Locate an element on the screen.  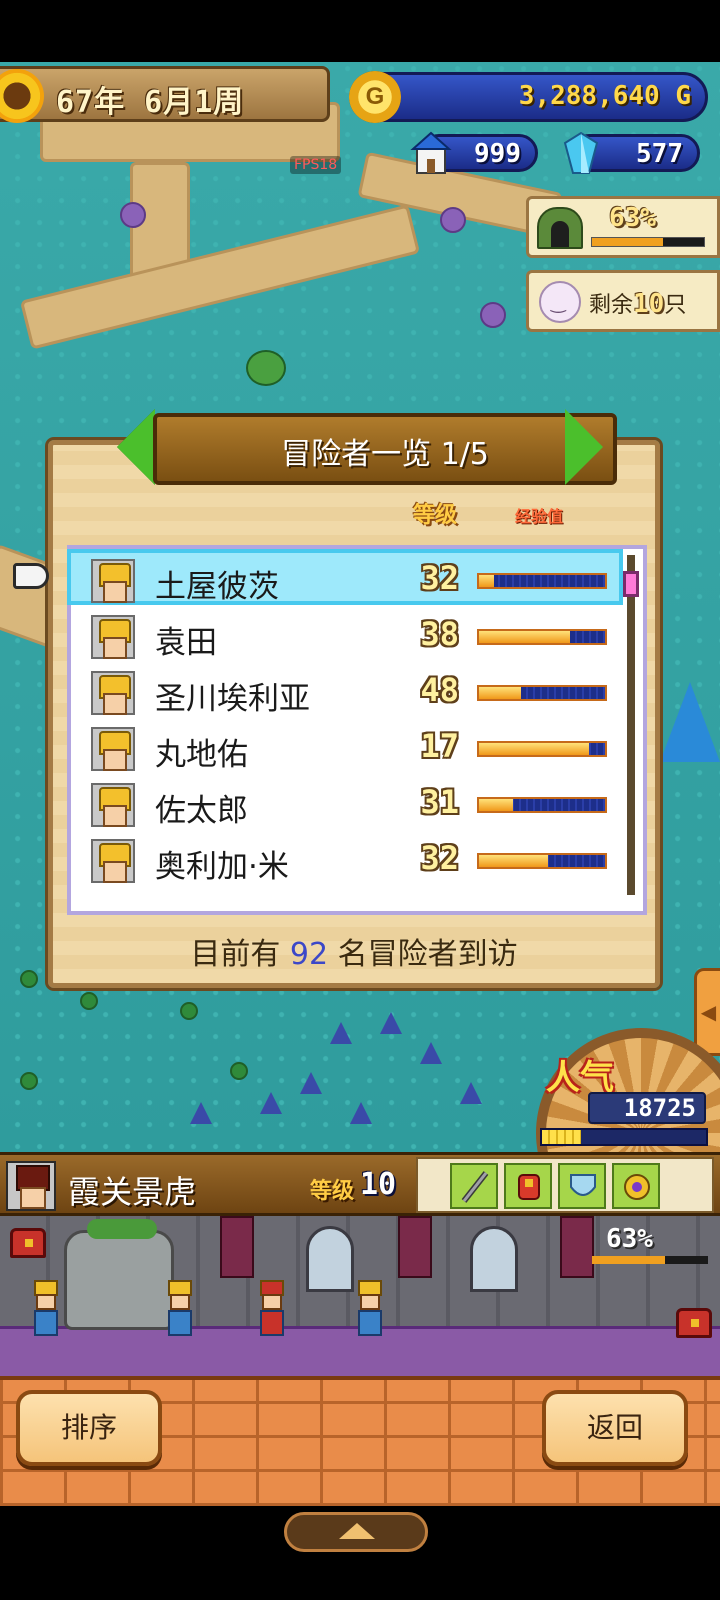
hero-level: 10 is located at coordinates (378, 1184).